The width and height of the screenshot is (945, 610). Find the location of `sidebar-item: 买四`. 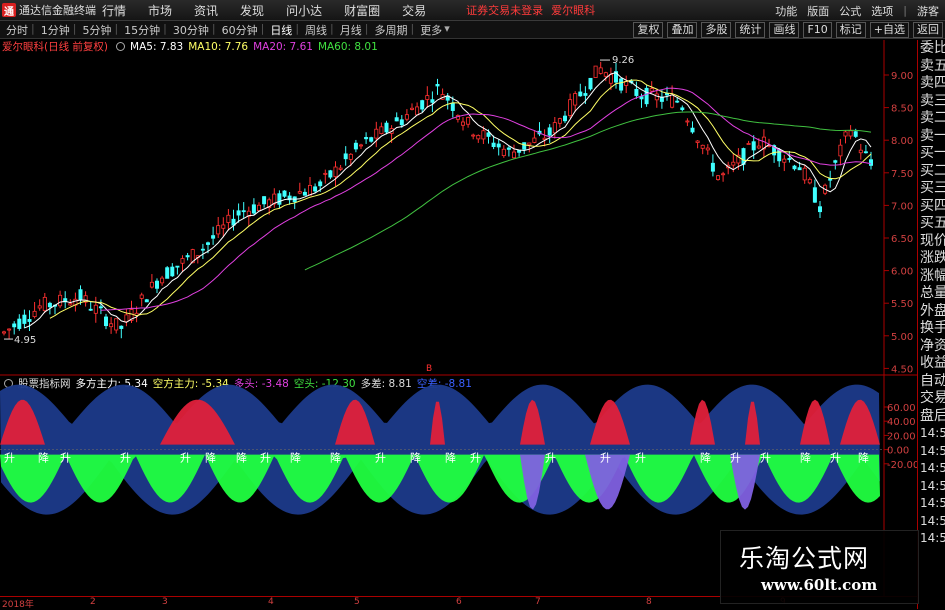

sidebar-item: 买四 is located at coordinates (931, 207).